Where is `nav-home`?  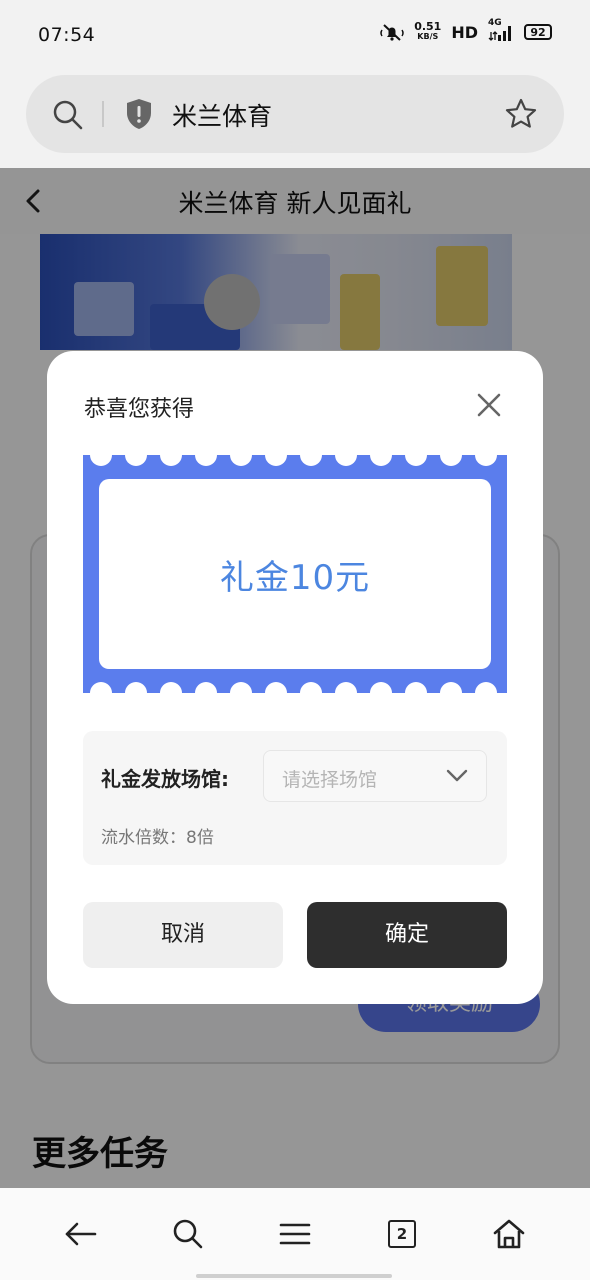
nav-home is located at coordinates (509, 1234).